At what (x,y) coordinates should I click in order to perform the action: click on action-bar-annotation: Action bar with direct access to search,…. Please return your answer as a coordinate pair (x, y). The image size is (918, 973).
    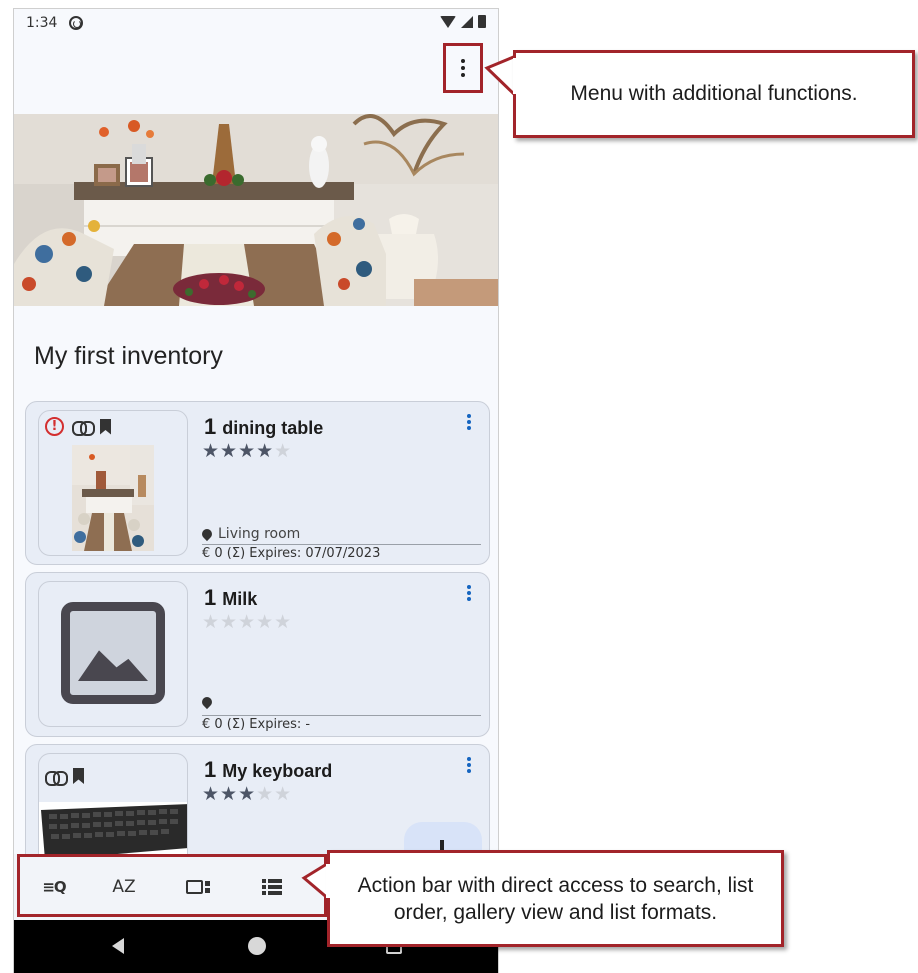
    Looking at the image, I should click on (555, 898).